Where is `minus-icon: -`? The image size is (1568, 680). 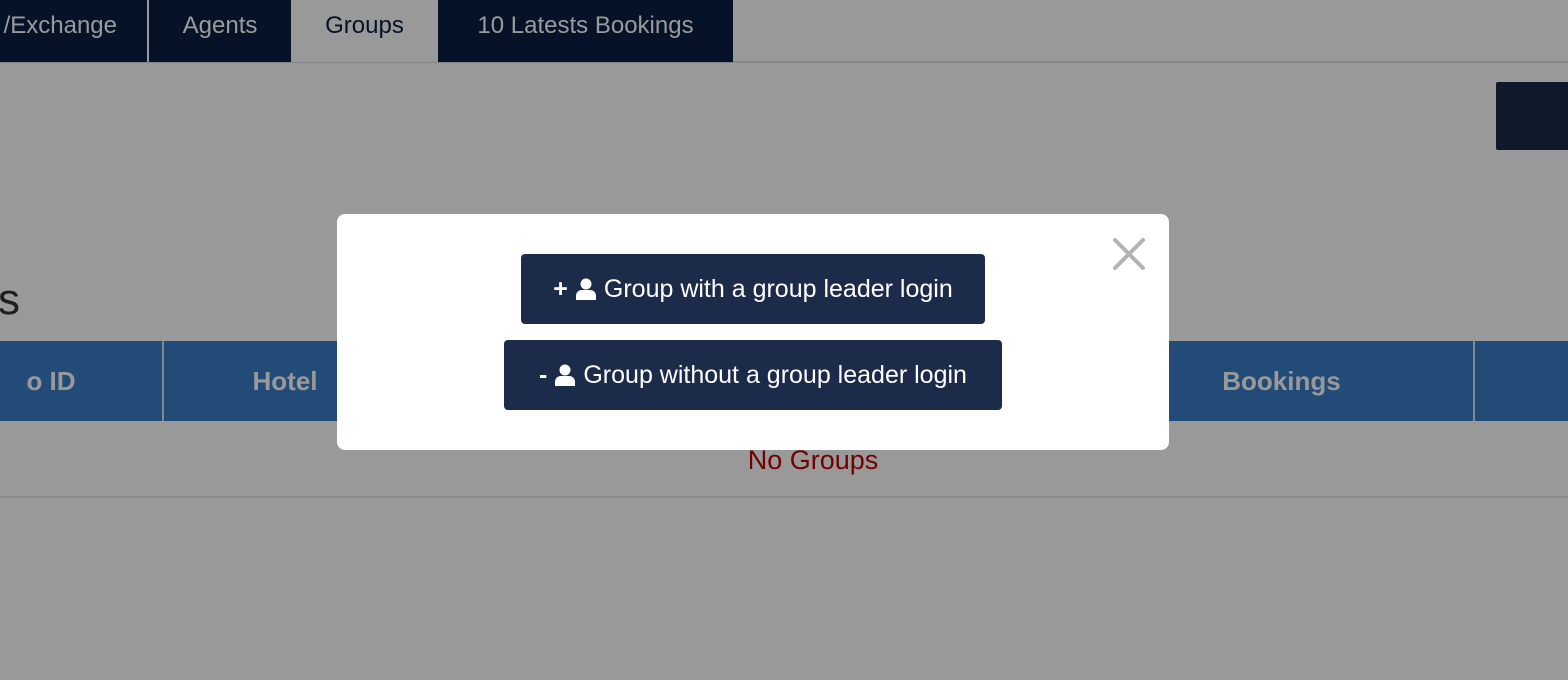 minus-icon: - is located at coordinates (543, 374).